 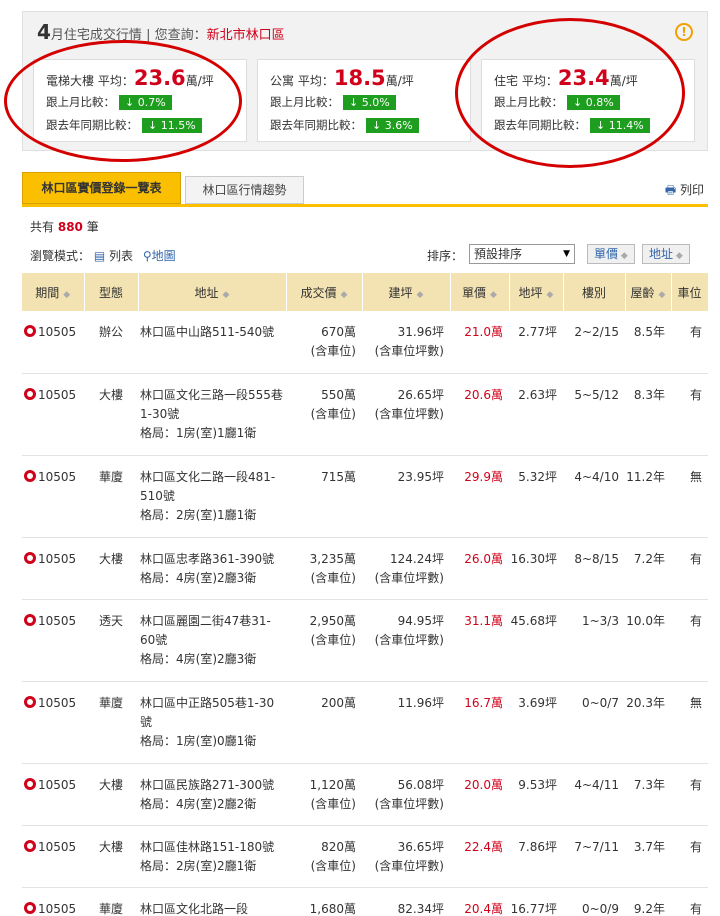 I want to click on cell-address: 林口區文化三路一段555巷1-30號格局：1房(室)1廳1衛, so click(x=212, y=414).